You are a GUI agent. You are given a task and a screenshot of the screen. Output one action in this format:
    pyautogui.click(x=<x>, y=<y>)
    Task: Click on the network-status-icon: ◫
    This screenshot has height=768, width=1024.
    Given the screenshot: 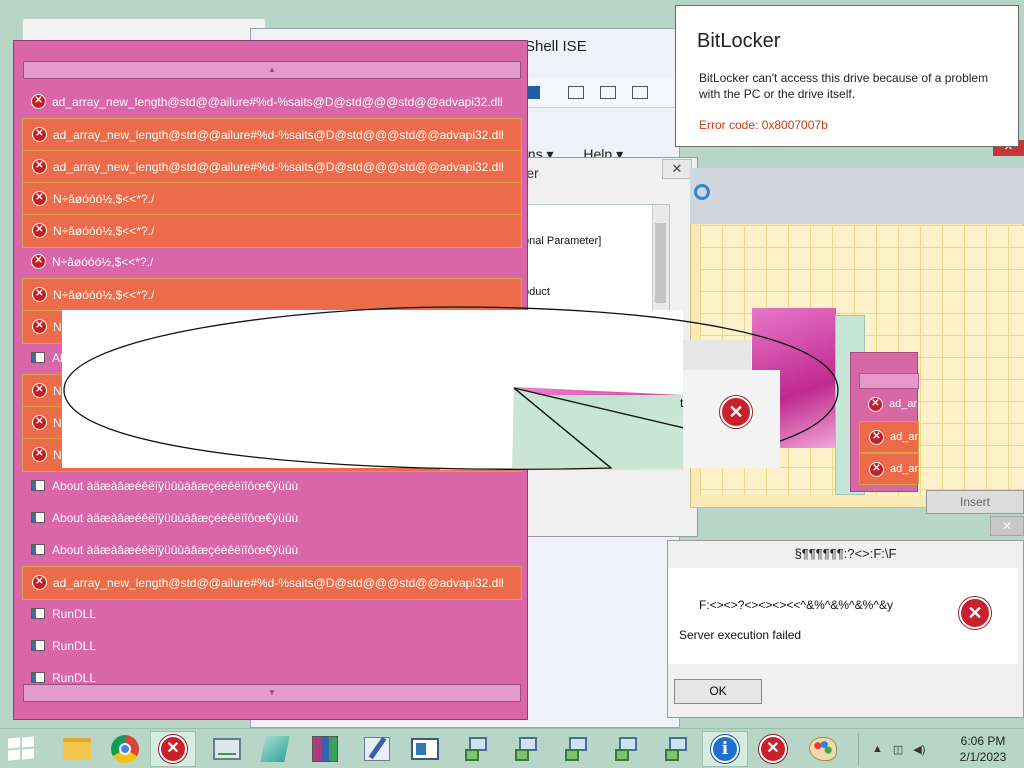 What is the action you would take?
    pyautogui.click(x=898, y=749)
    